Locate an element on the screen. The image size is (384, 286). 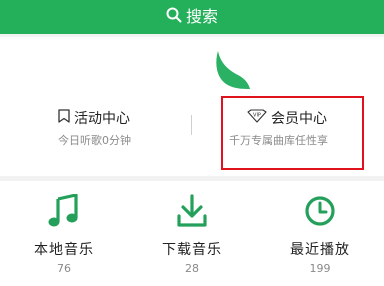
activity-center-card: 活动中心 今日听歌0分钟 is located at coordinates (100, 134).